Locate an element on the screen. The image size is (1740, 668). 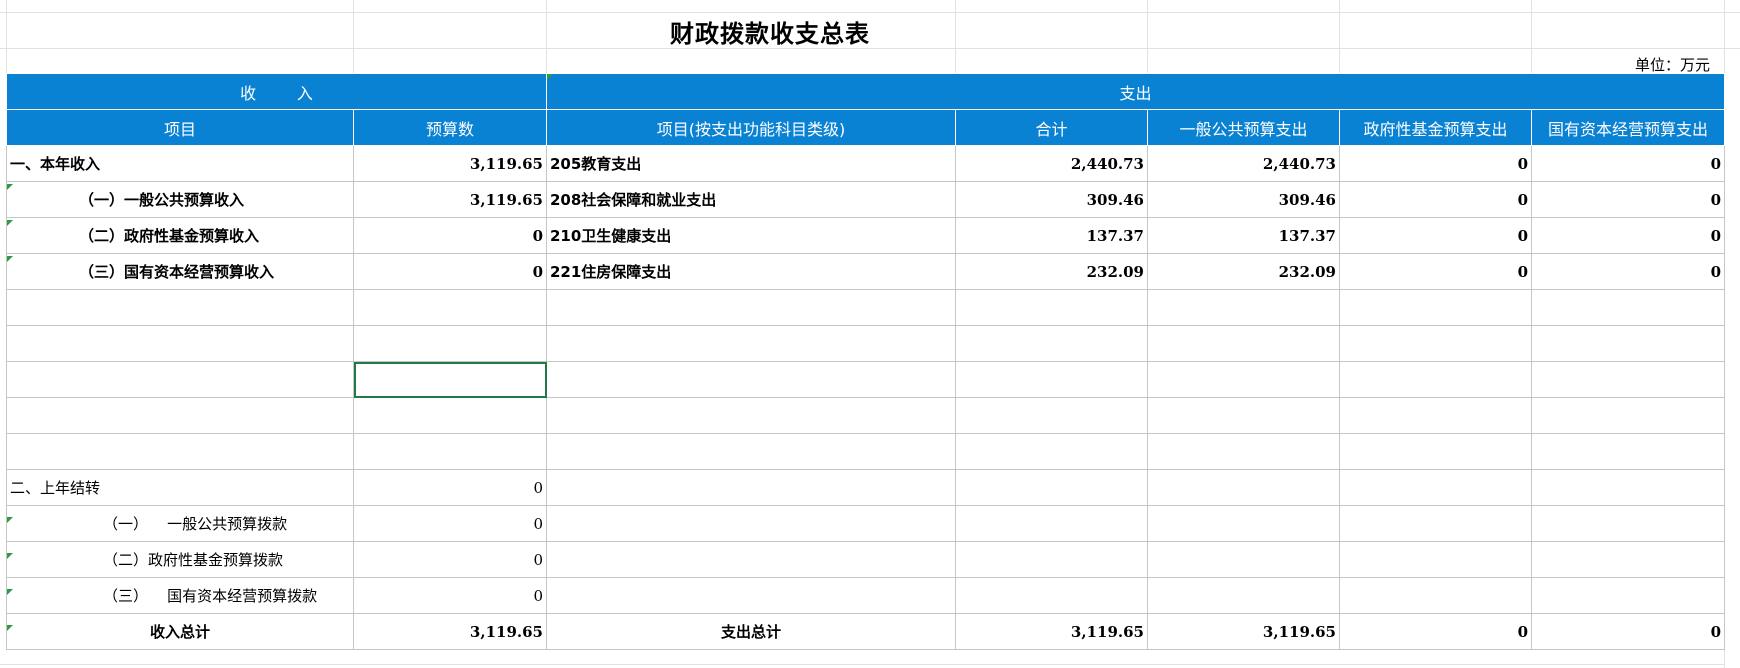
expense-state-total: 0 is located at coordinates (1628, 631).